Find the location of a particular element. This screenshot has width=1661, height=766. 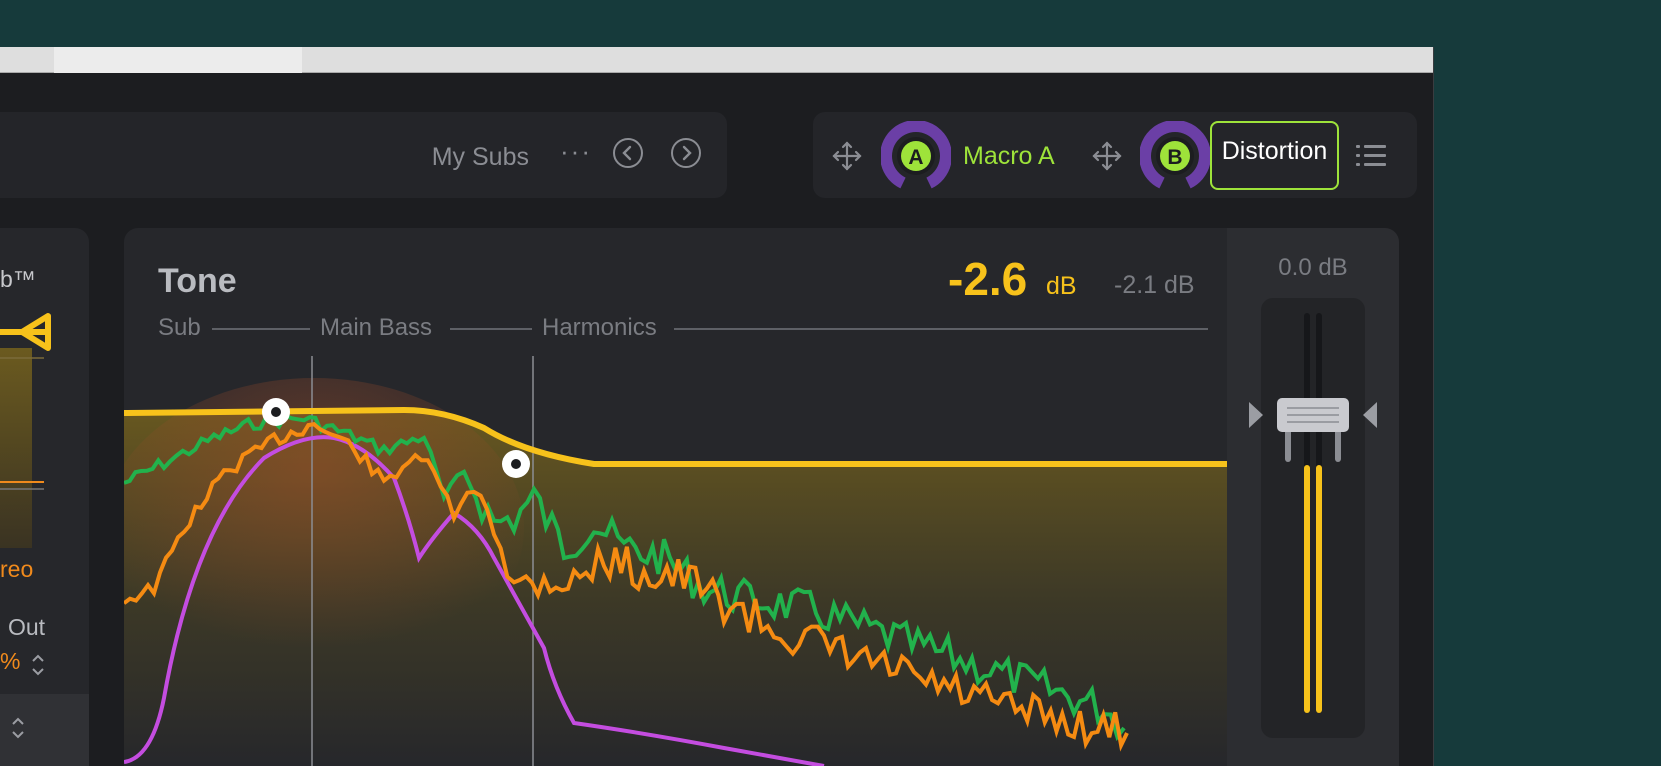

output-meter-panel: 0.0 dB is located at coordinates (1313, 497).